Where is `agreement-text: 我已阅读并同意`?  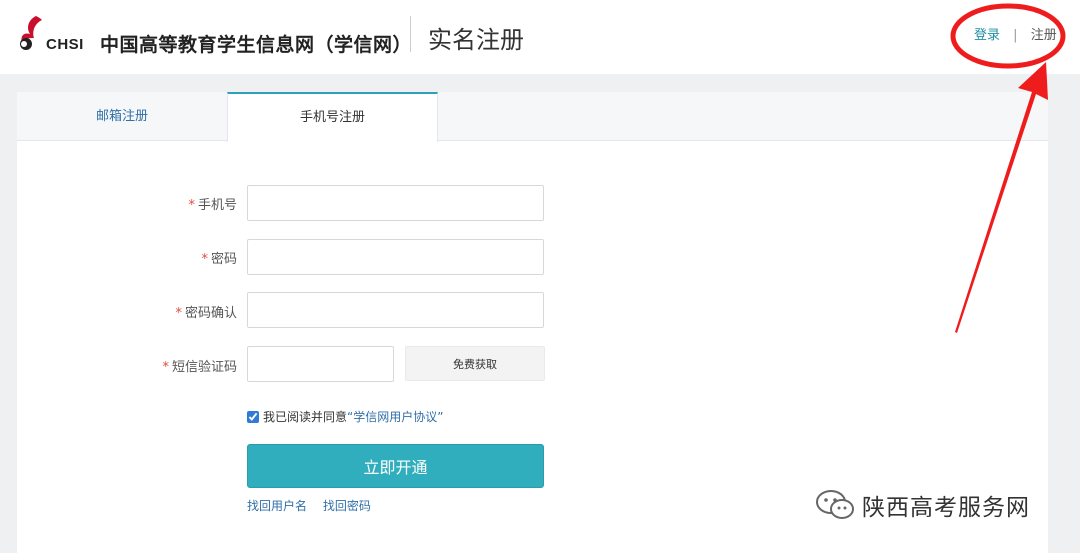
agreement-text: 我已阅读并同意 is located at coordinates (305, 417).